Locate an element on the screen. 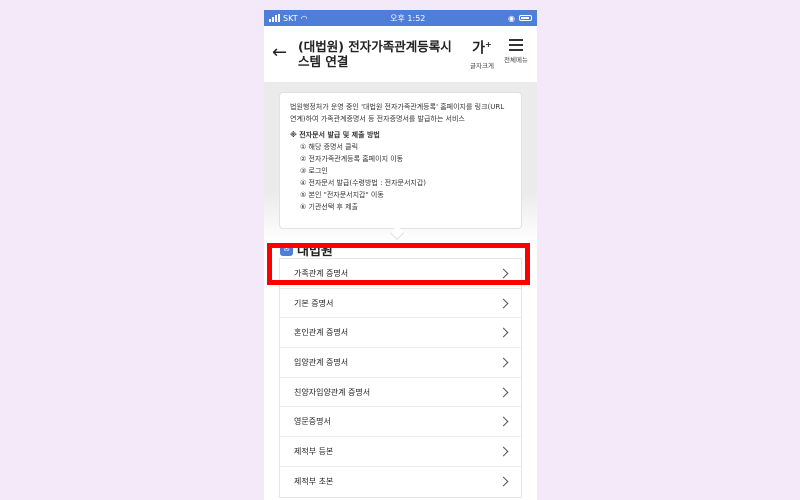 The image size is (800, 500). app-header: ← (대법원) 전자가족관계등록시스템 연결 가+ 글자크게 전체메뉴 is located at coordinates (400, 54).